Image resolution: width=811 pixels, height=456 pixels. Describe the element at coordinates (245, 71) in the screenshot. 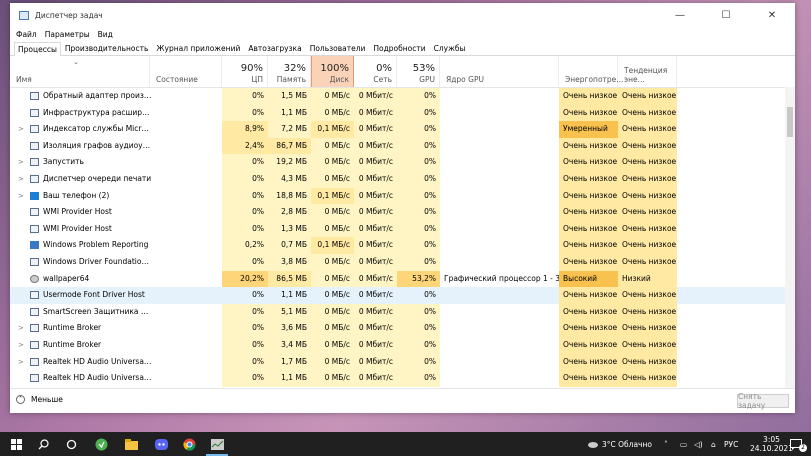

I see `column-cpu: 90% ЦП` at that location.